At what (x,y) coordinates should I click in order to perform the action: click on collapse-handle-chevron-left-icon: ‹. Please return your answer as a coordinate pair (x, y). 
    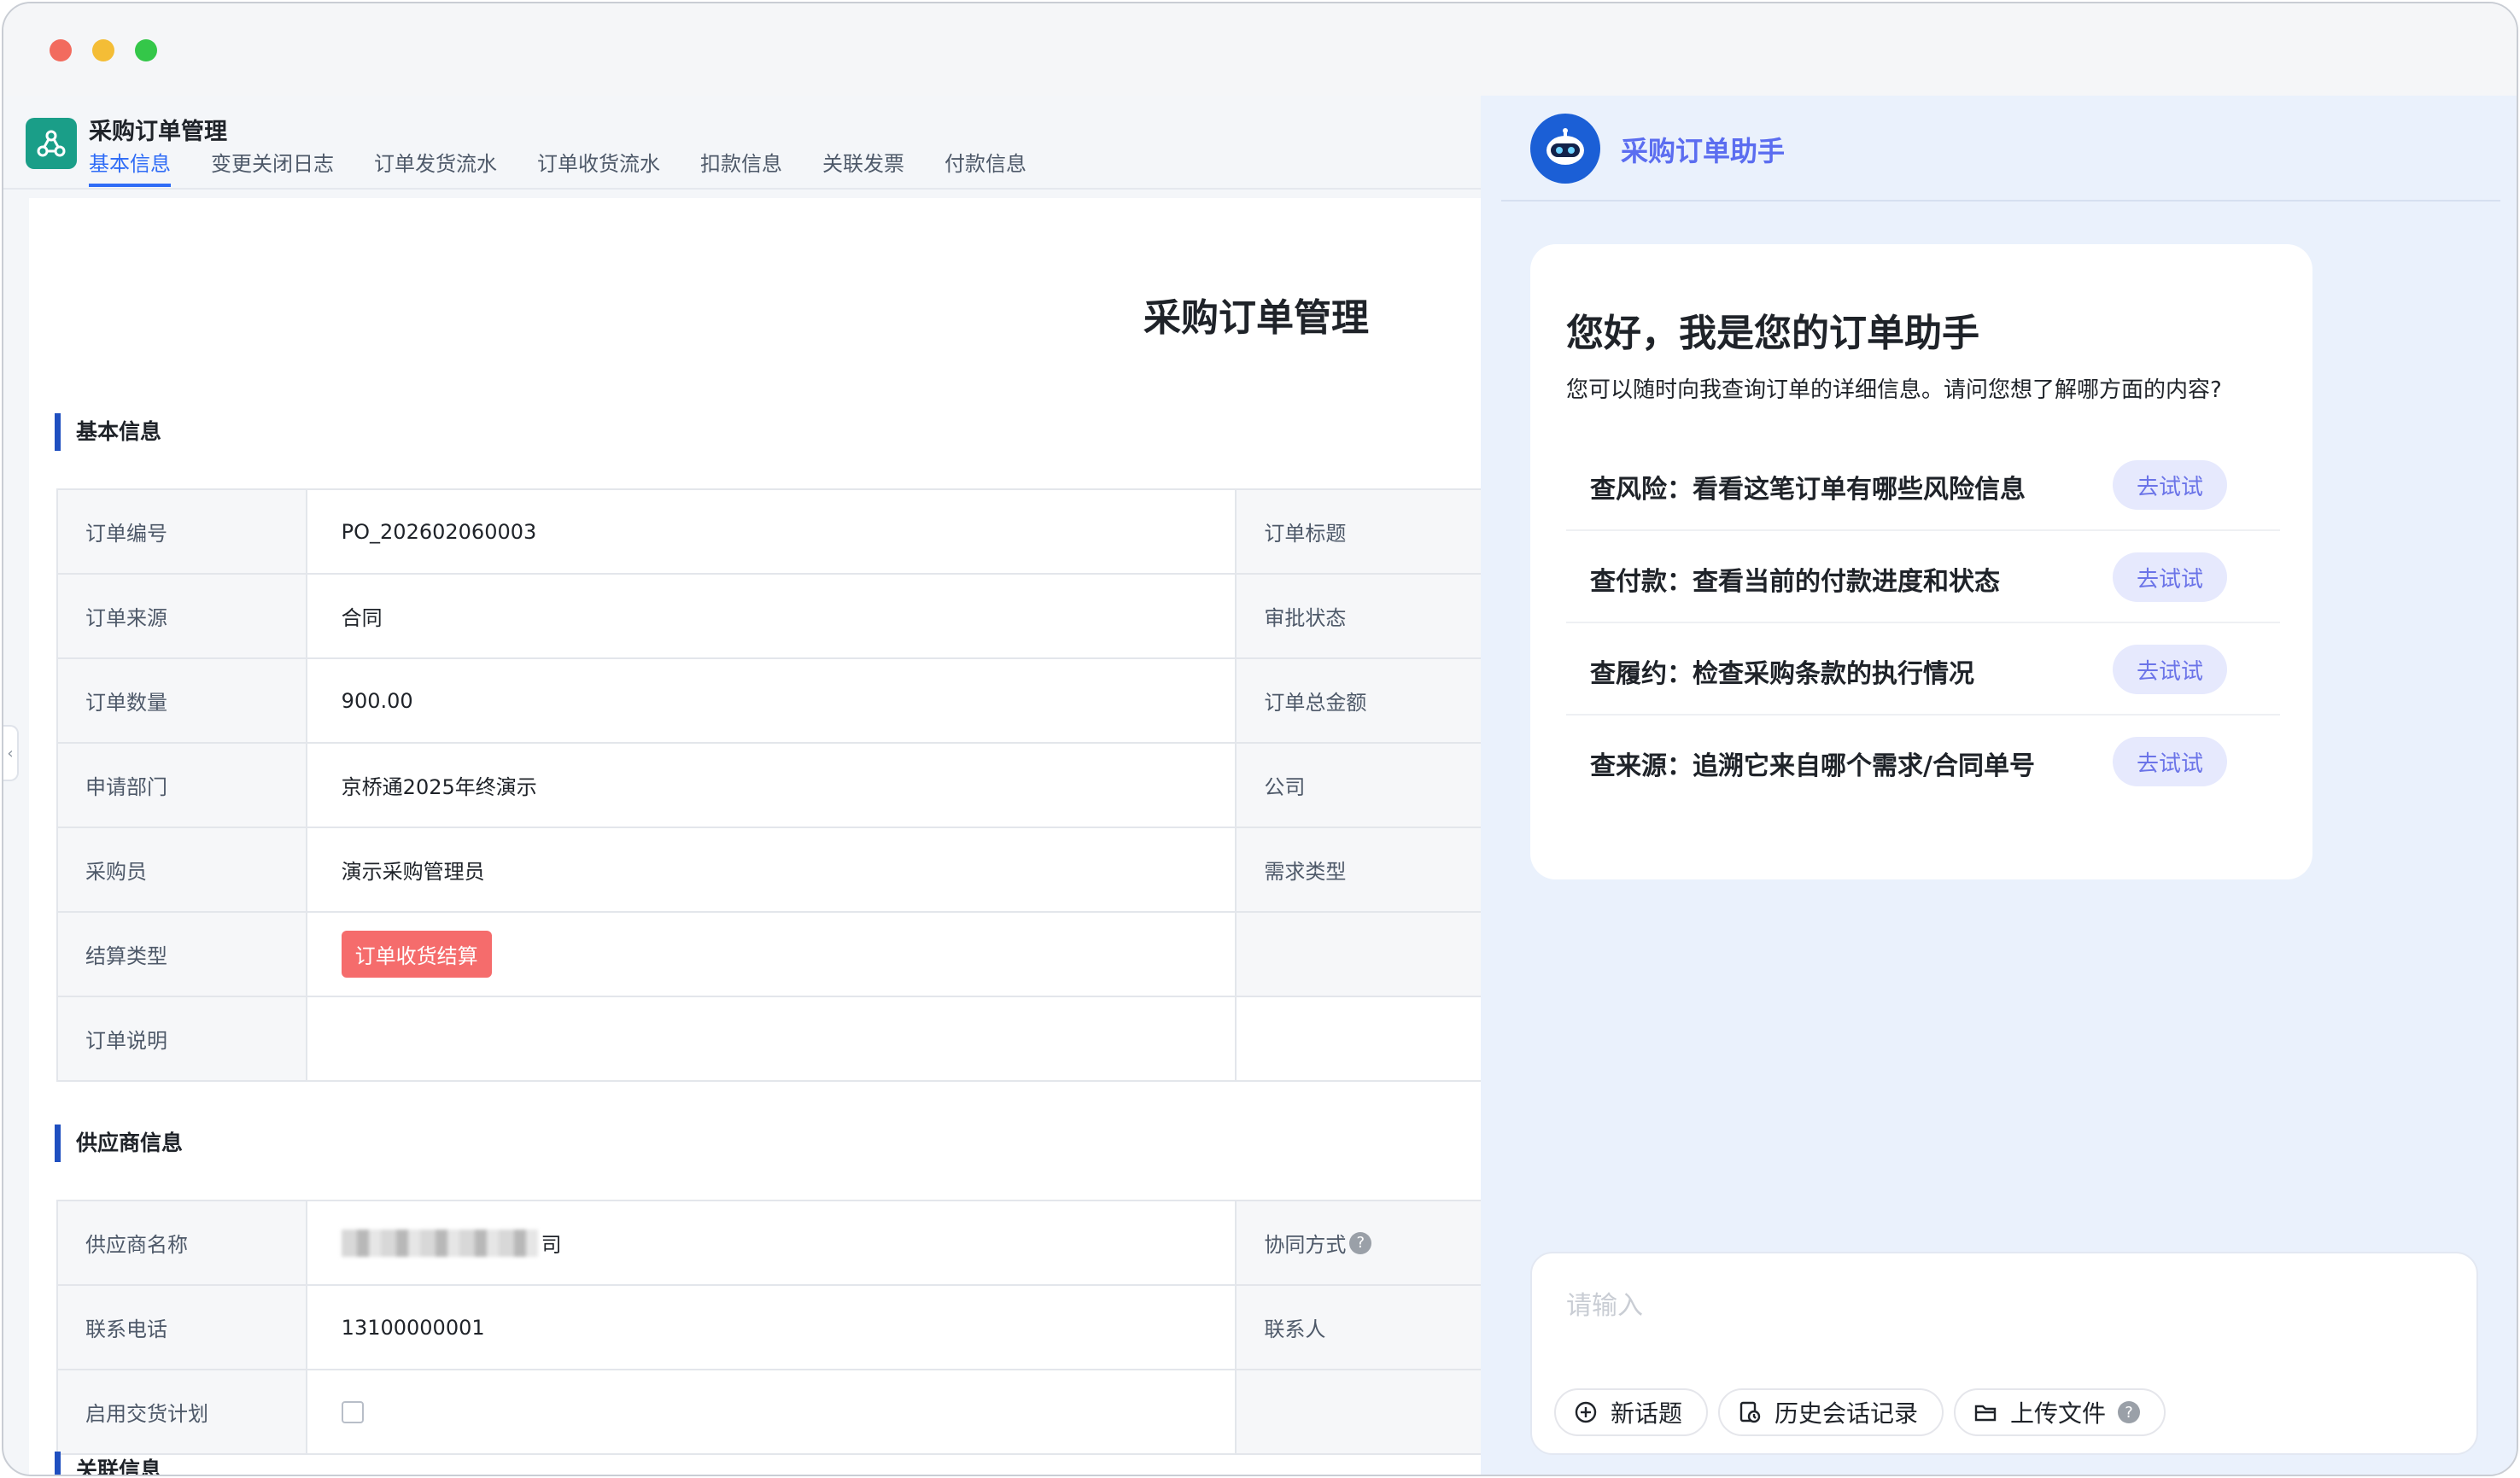
    Looking at the image, I should click on (11, 753).